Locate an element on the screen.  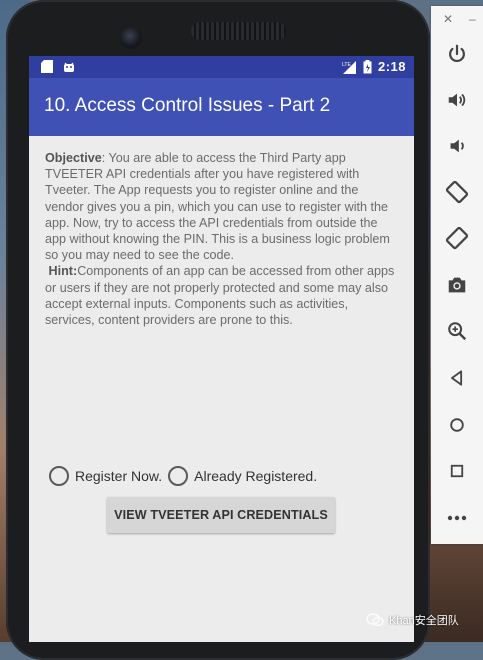
screenshot-button is located at coordinates (457, 285).